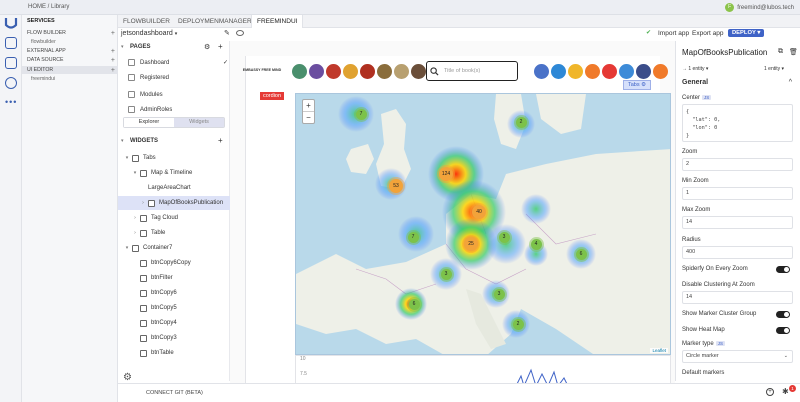 Image resolution: width=800 pixels, height=402 pixels. What do you see at coordinates (558, 71) in the screenshot?
I see `search-icon` at bounding box center [558, 71].